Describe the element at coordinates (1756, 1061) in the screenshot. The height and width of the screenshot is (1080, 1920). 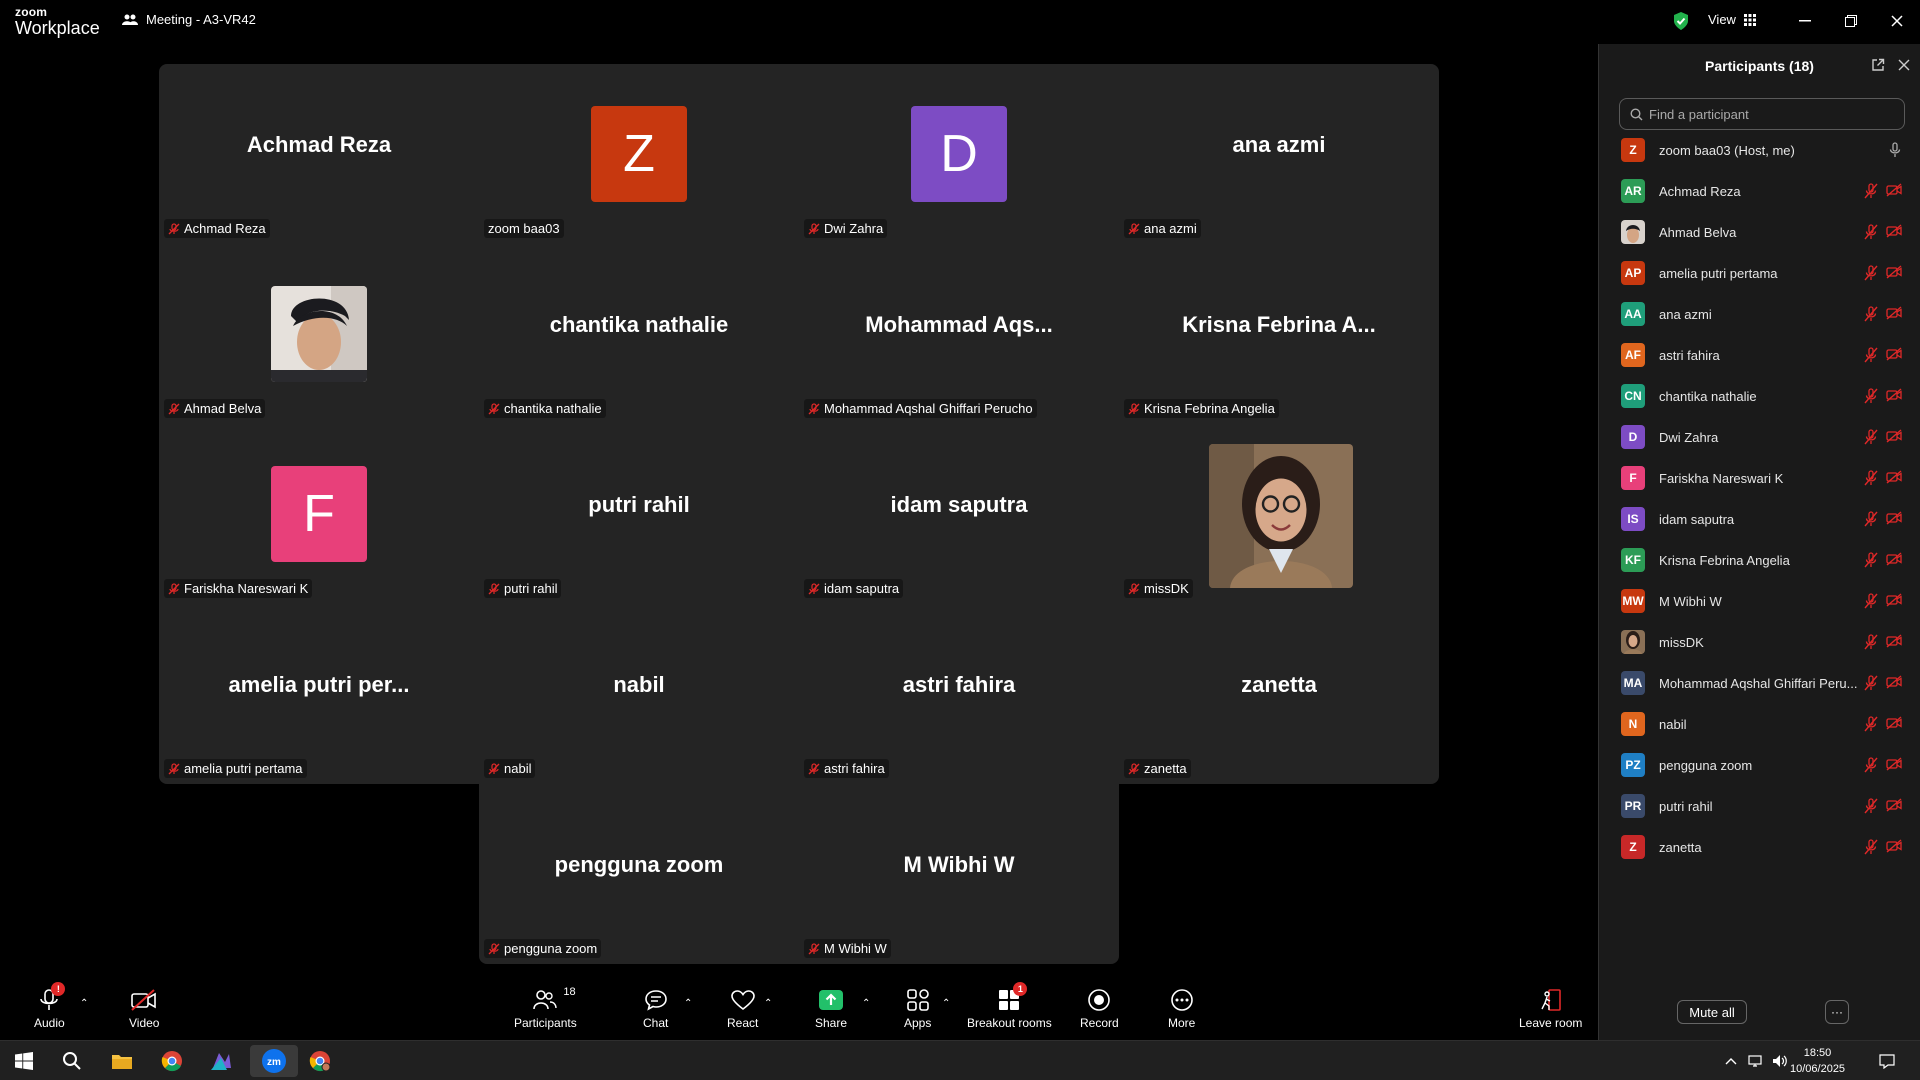
I see `network-icon` at that location.